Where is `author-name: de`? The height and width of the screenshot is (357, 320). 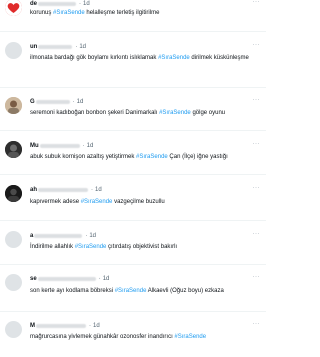
author-name: de is located at coordinates (33, 4).